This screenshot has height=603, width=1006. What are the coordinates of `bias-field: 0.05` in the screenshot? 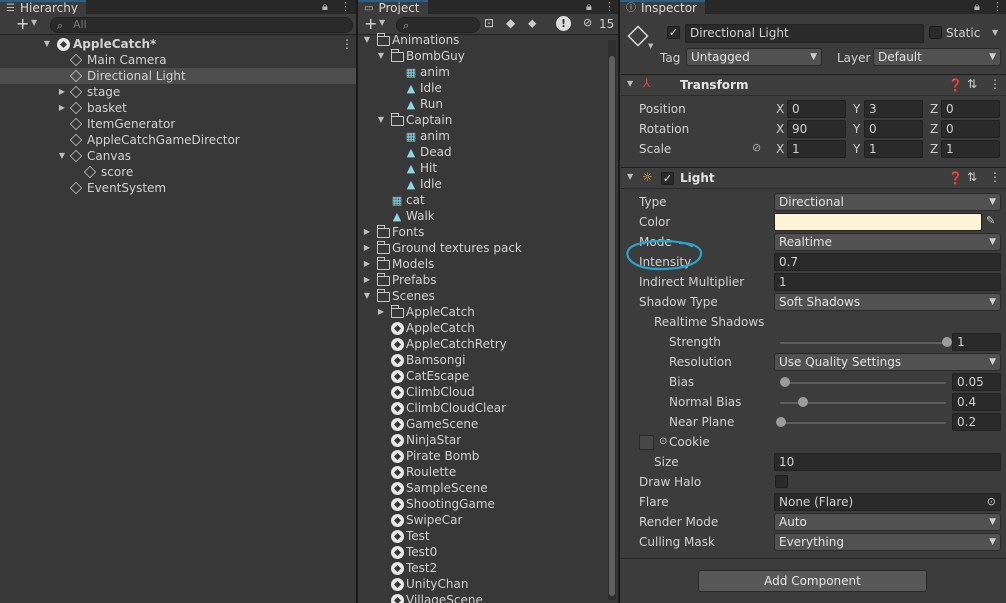 It's located at (976, 382).